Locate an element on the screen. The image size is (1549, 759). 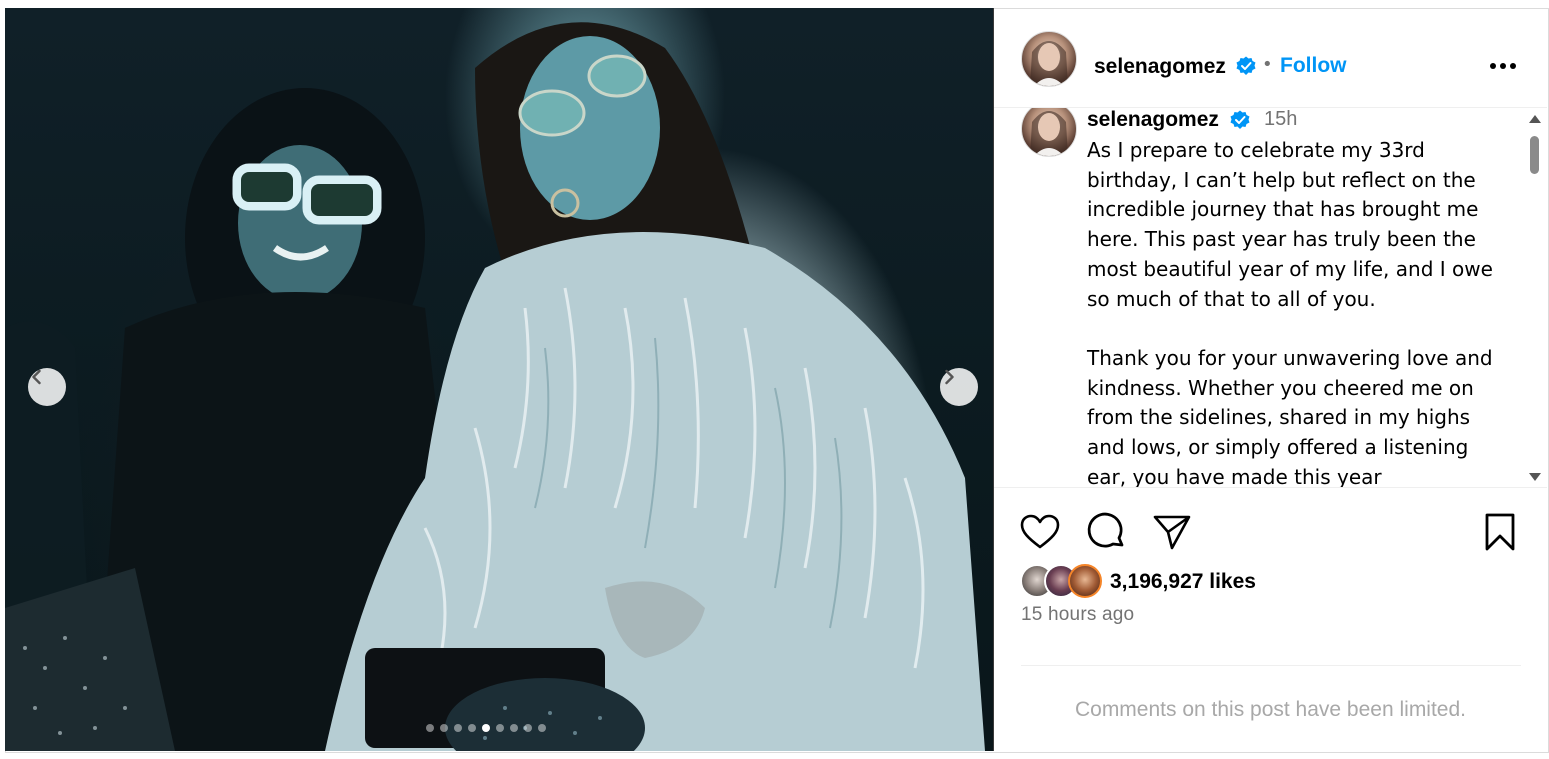
bookmark-icon is located at coordinates (1500, 532).